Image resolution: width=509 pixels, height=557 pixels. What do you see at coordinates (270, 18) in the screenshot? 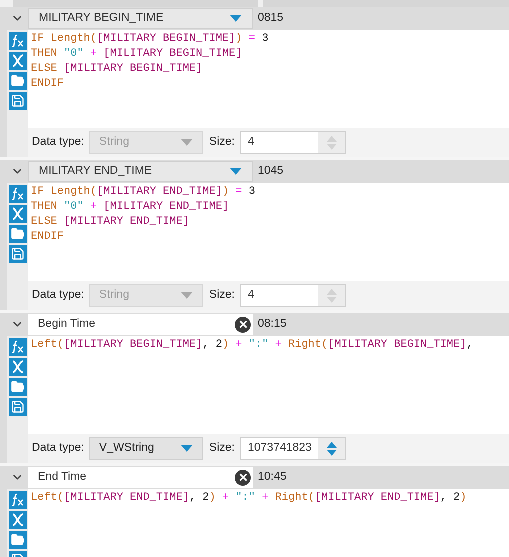
I see `data-preview: 0815` at bounding box center [270, 18].